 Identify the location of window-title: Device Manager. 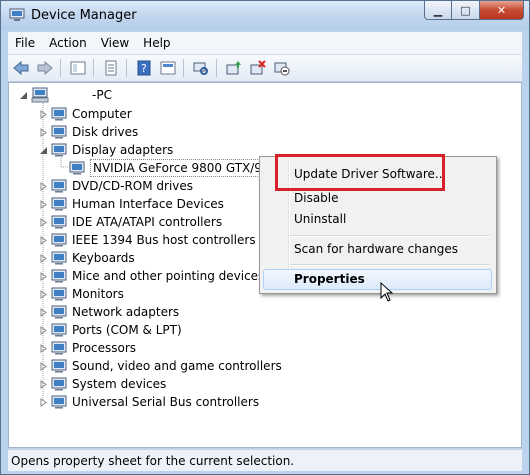
(84, 15).